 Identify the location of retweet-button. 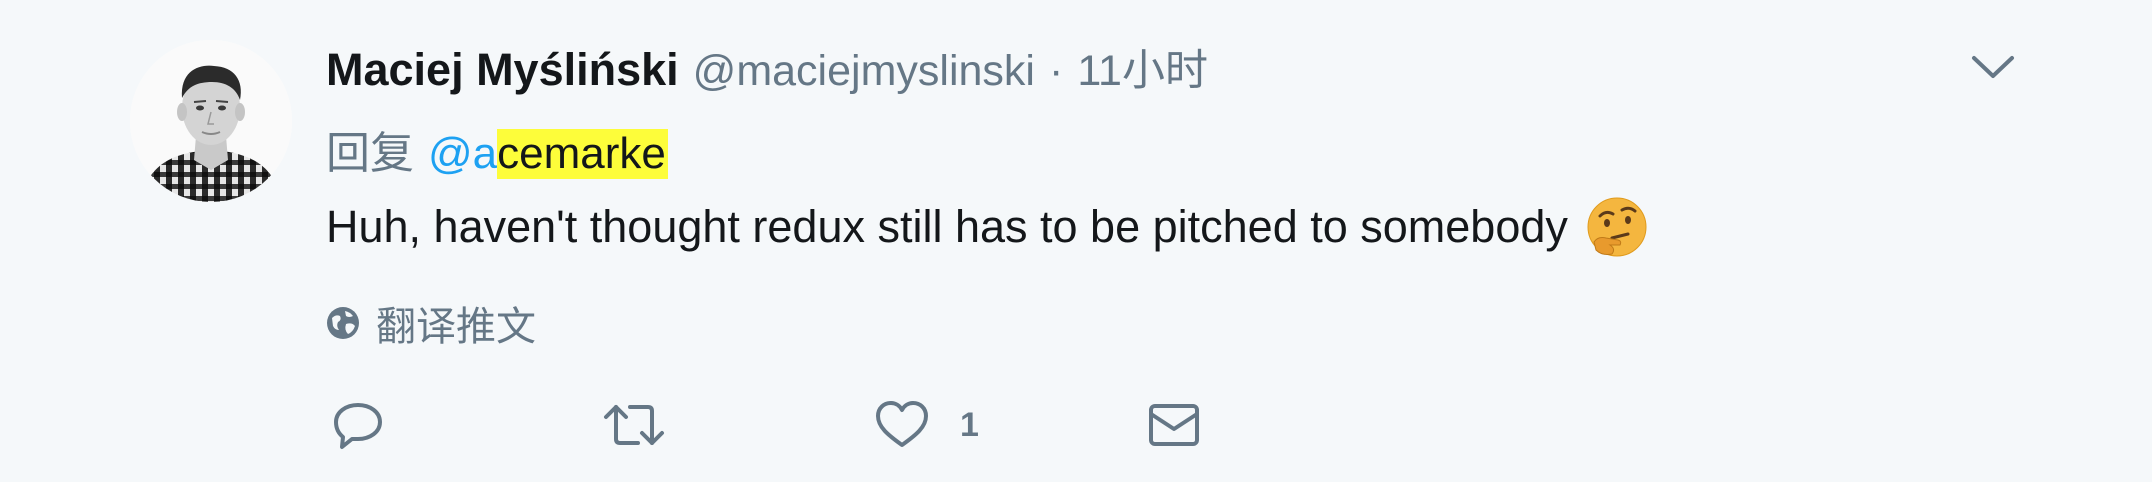
(634, 425).